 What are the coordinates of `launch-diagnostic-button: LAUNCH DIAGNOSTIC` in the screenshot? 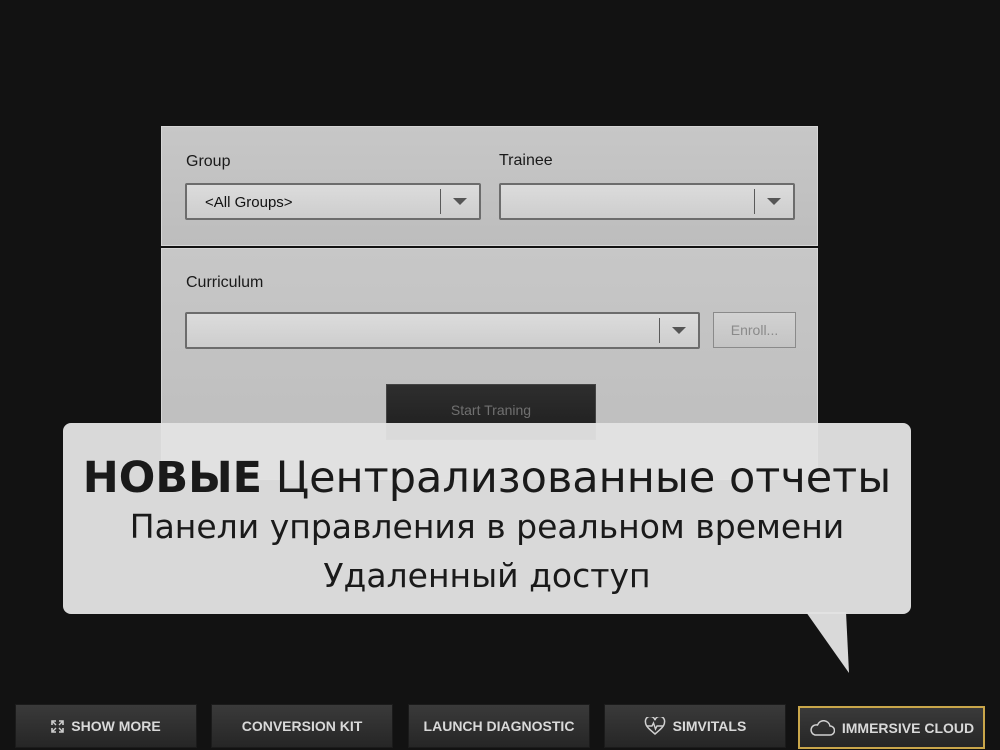 It's located at (499, 726).